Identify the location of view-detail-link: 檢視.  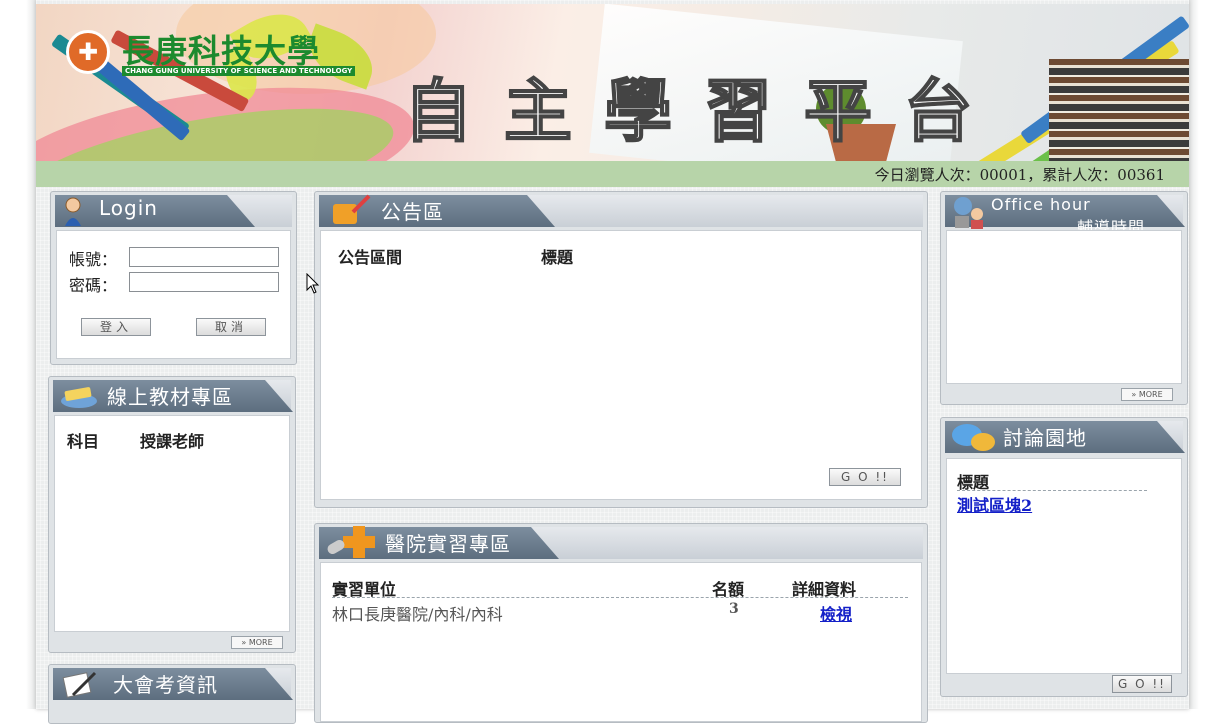
(836, 613).